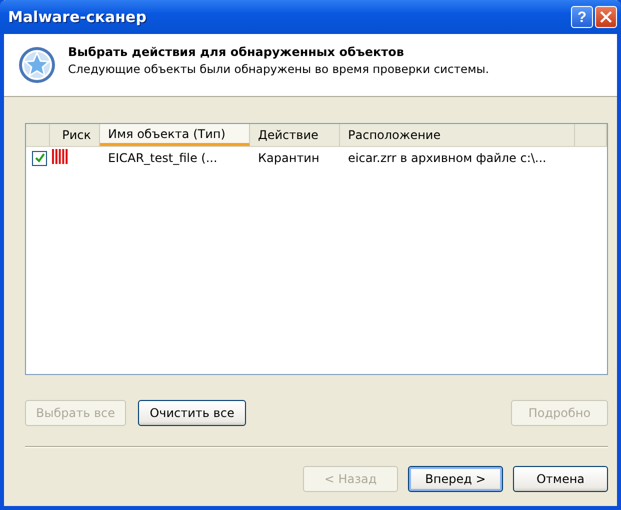  What do you see at coordinates (560, 479) in the screenshot?
I see `wizard-button: Отмена` at bounding box center [560, 479].